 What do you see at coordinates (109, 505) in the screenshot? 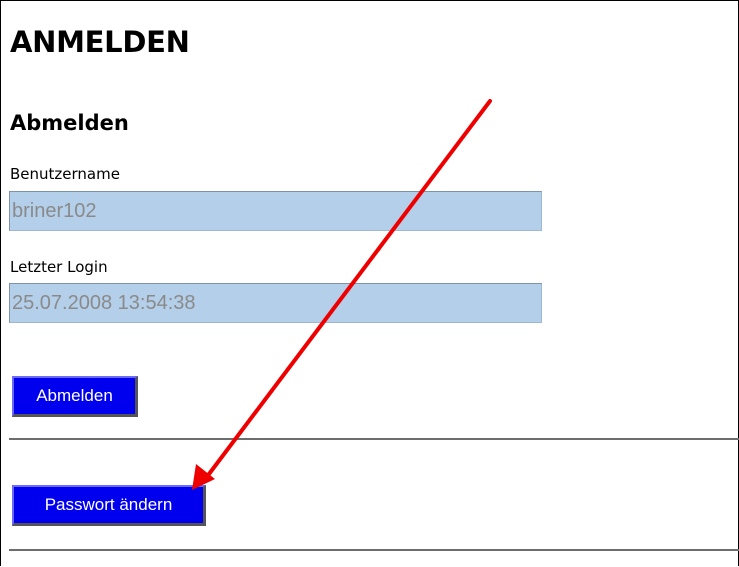
I see `change-password-button: Passwort ändern` at bounding box center [109, 505].